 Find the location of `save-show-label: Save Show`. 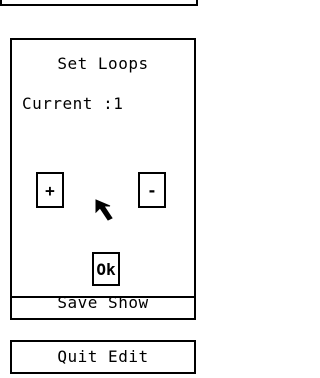

save-show-label: Save Show is located at coordinates (103, 304).